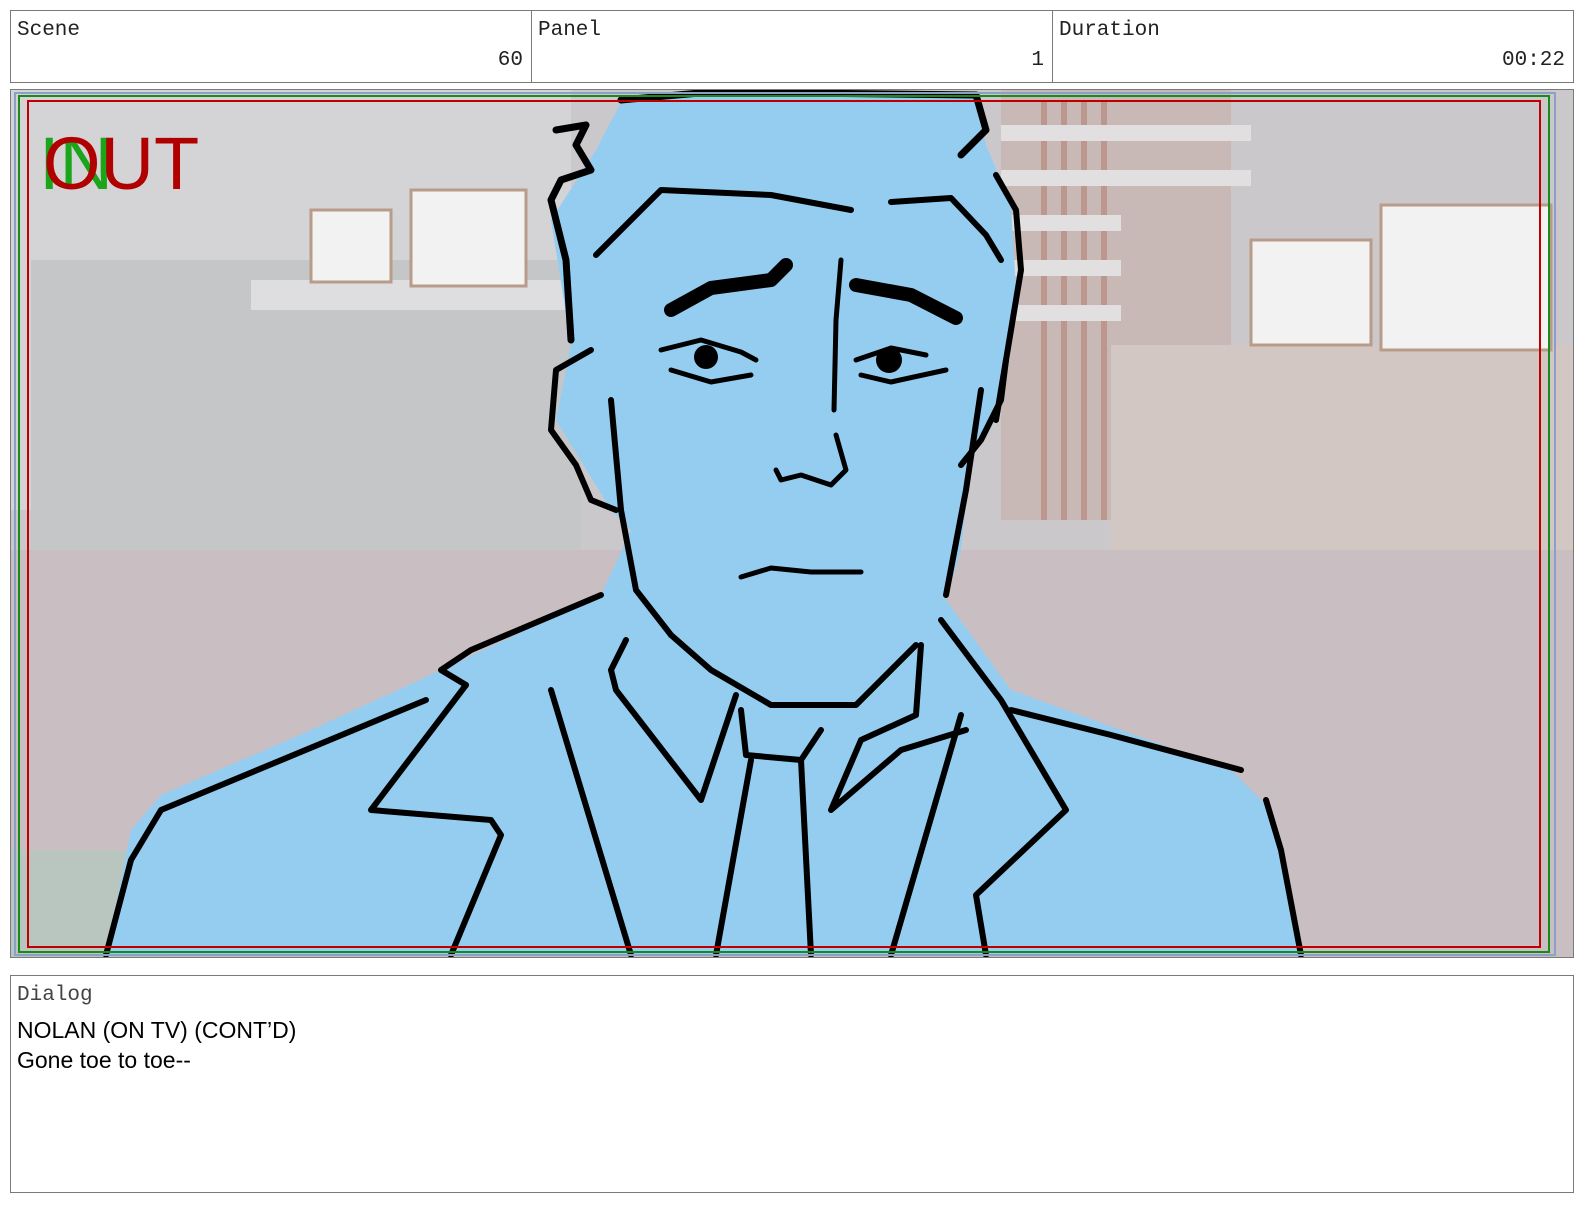 Image resolution: width=1584 pixels, height=1224 pixels. I want to click on out-marker: OUT, so click(121, 163).